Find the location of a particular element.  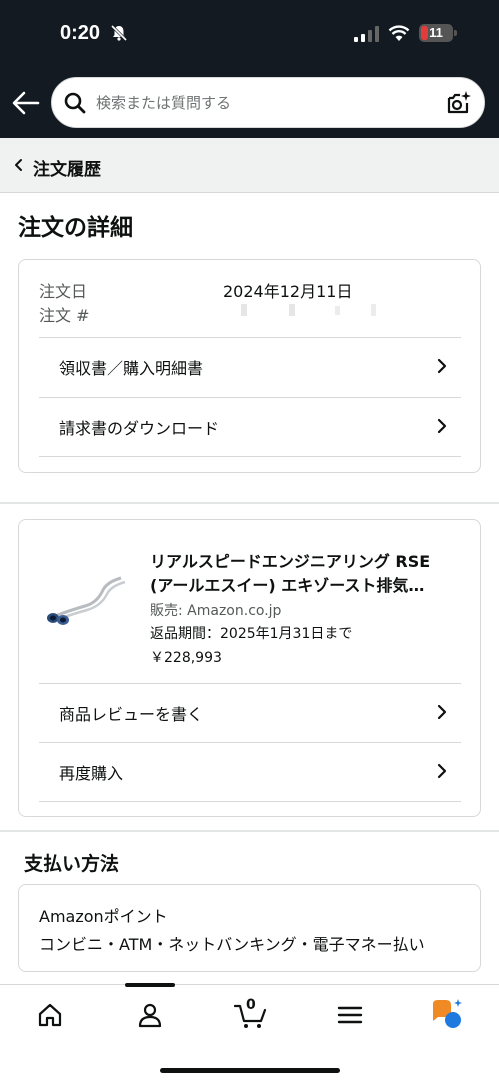

payment-card: Amazonポイント コンビニ・ATM・ネットバンキング・電子マネー払い is located at coordinates (249, 928).